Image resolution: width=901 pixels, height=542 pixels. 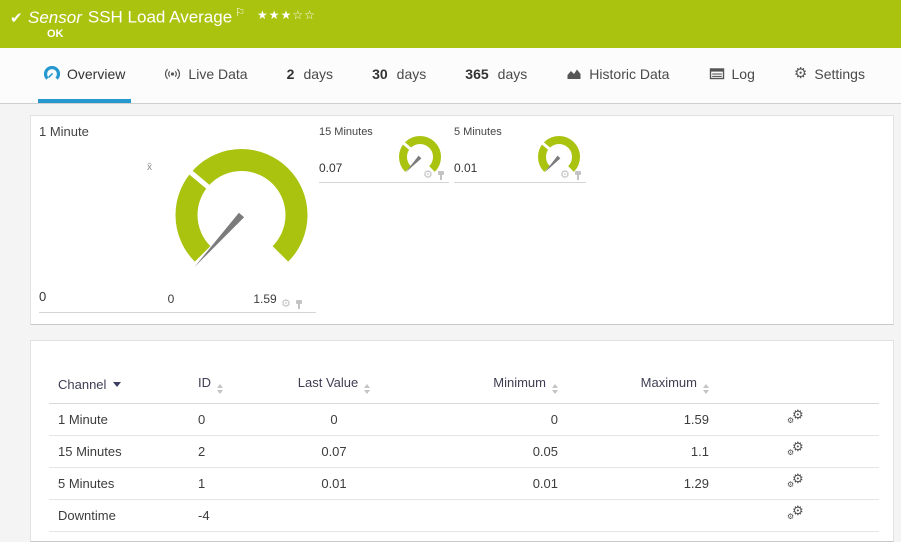 What do you see at coordinates (476, 386) in the screenshot?
I see `column-header-minimum: Minimum` at bounding box center [476, 386].